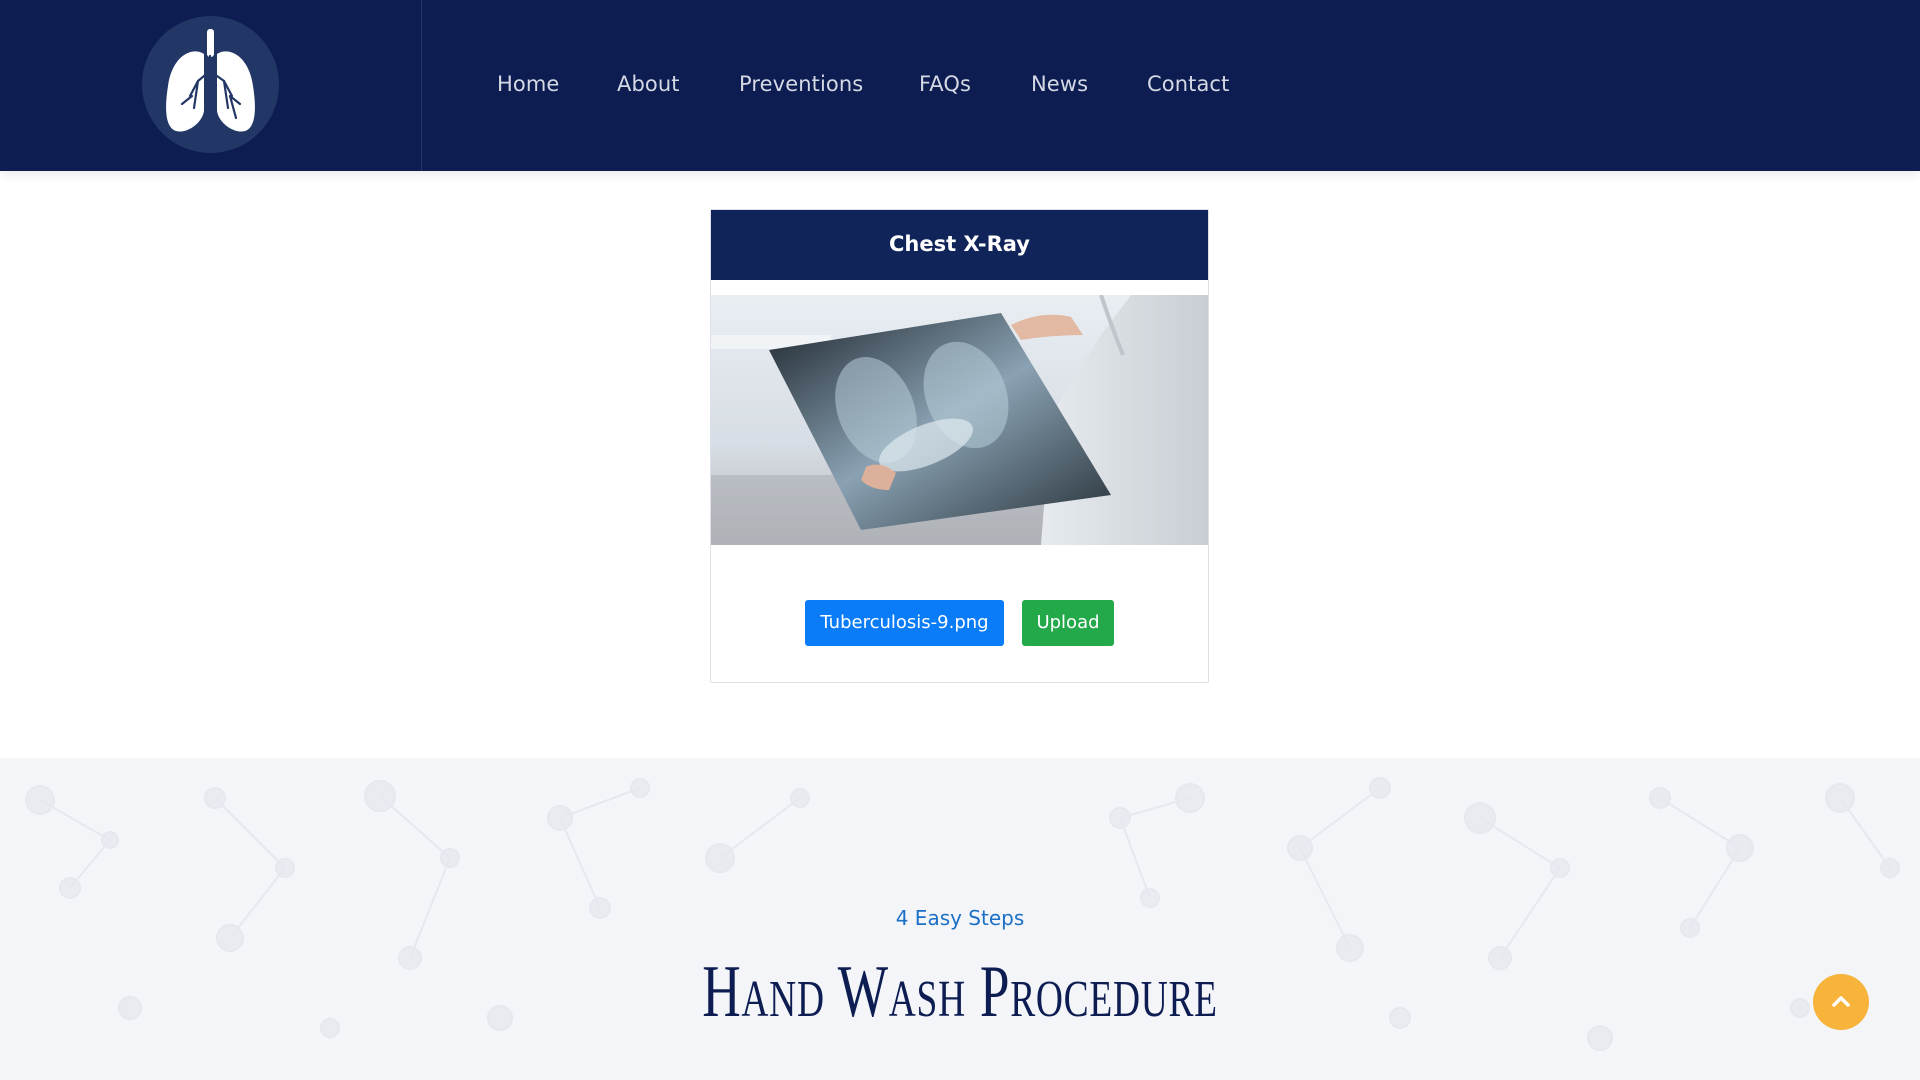  What do you see at coordinates (1068, 623) in the screenshot?
I see `upload-button: Upload` at bounding box center [1068, 623].